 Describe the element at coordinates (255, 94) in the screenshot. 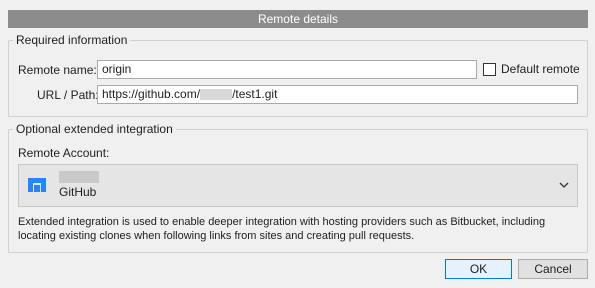

I see `url-suffix: /test1.git` at that location.